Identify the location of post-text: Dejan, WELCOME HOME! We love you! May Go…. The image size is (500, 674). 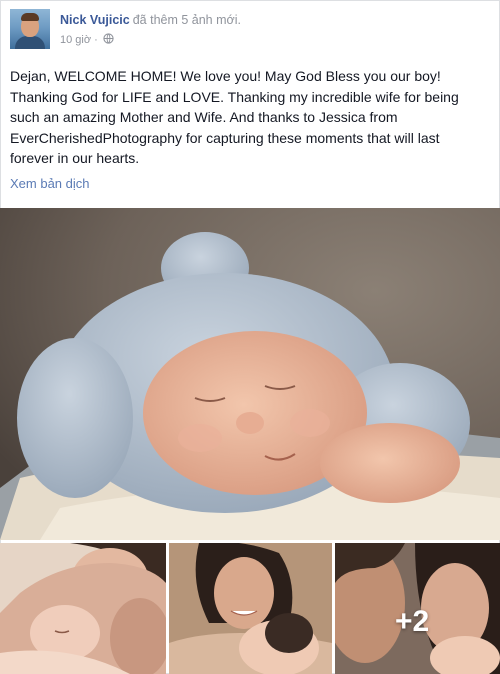
(252, 117).